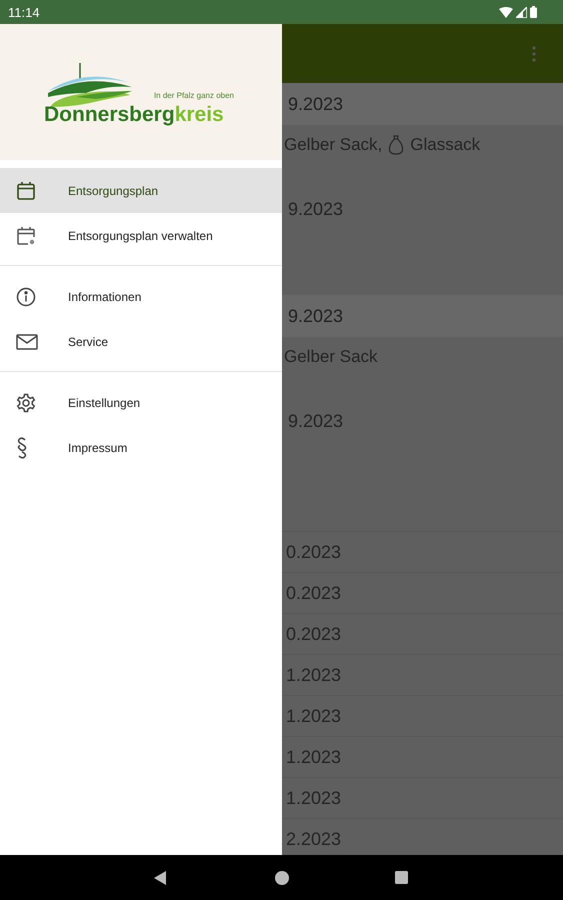 Image resolution: width=563 pixels, height=900 pixels. What do you see at coordinates (141, 402) in the screenshot?
I see `drawer-item: Einstellungen` at bounding box center [141, 402].